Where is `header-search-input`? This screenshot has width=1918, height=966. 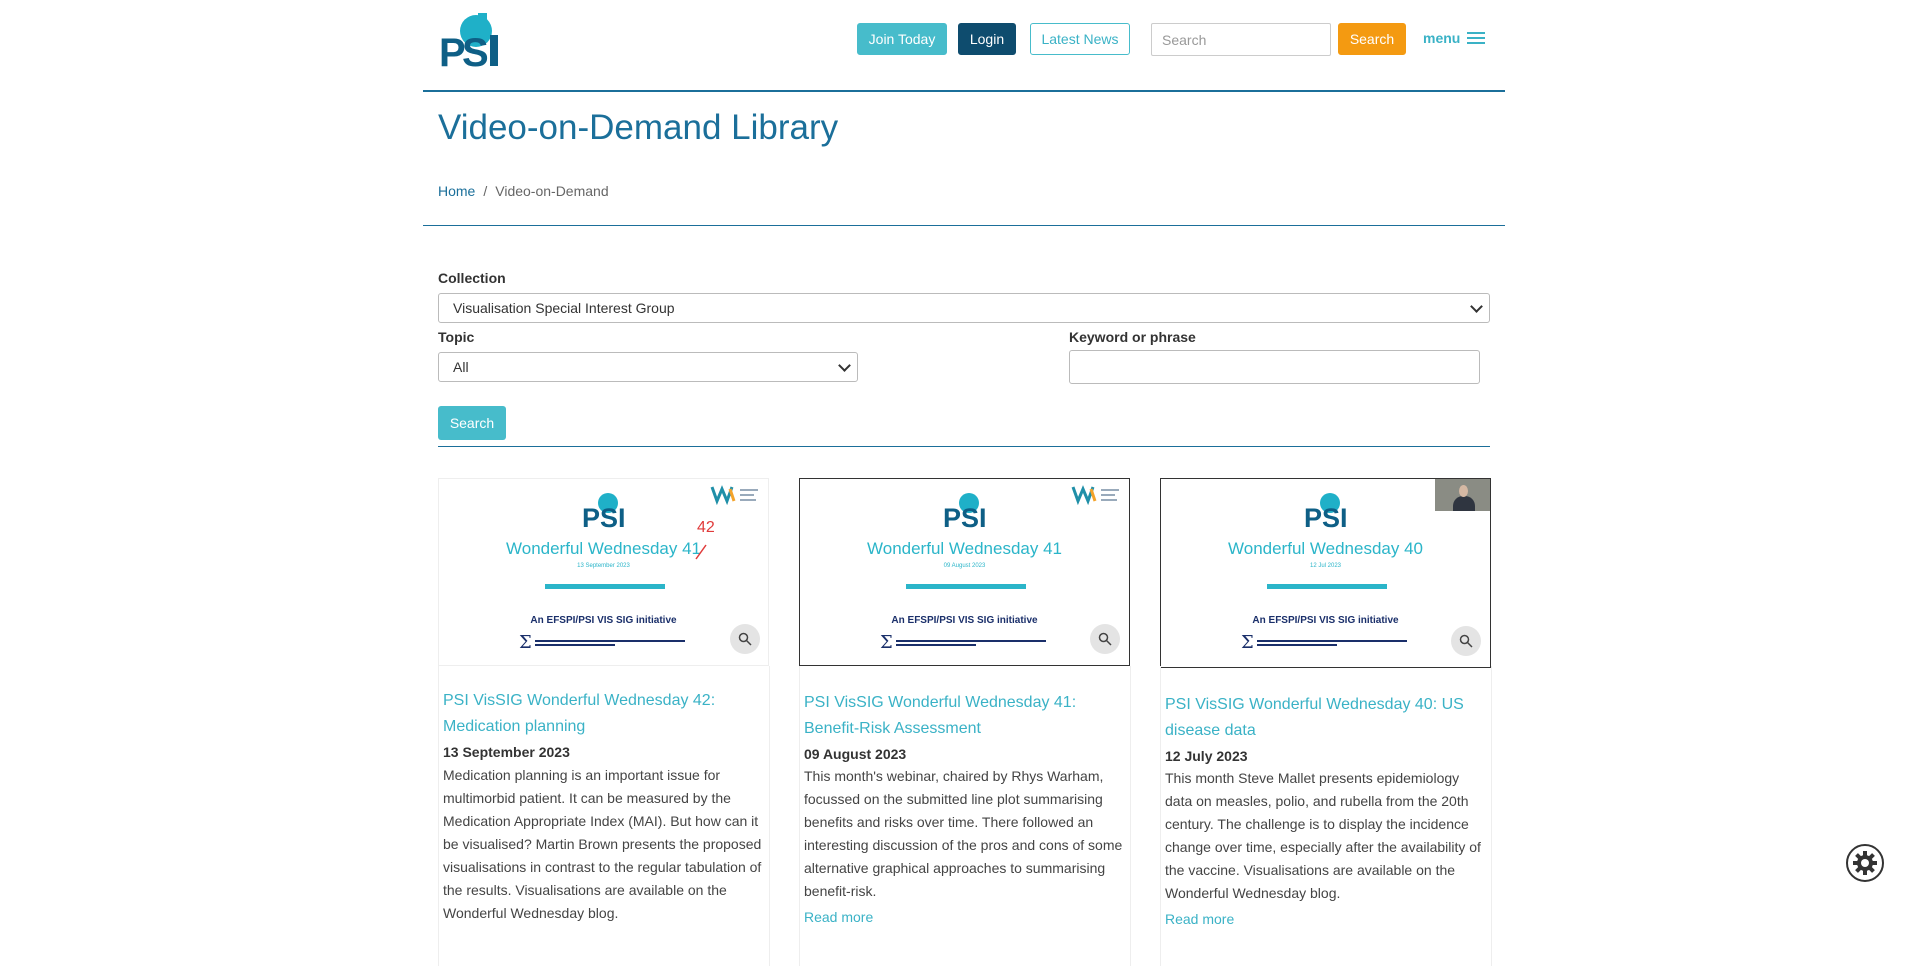 header-search-input is located at coordinates (1241, 39).